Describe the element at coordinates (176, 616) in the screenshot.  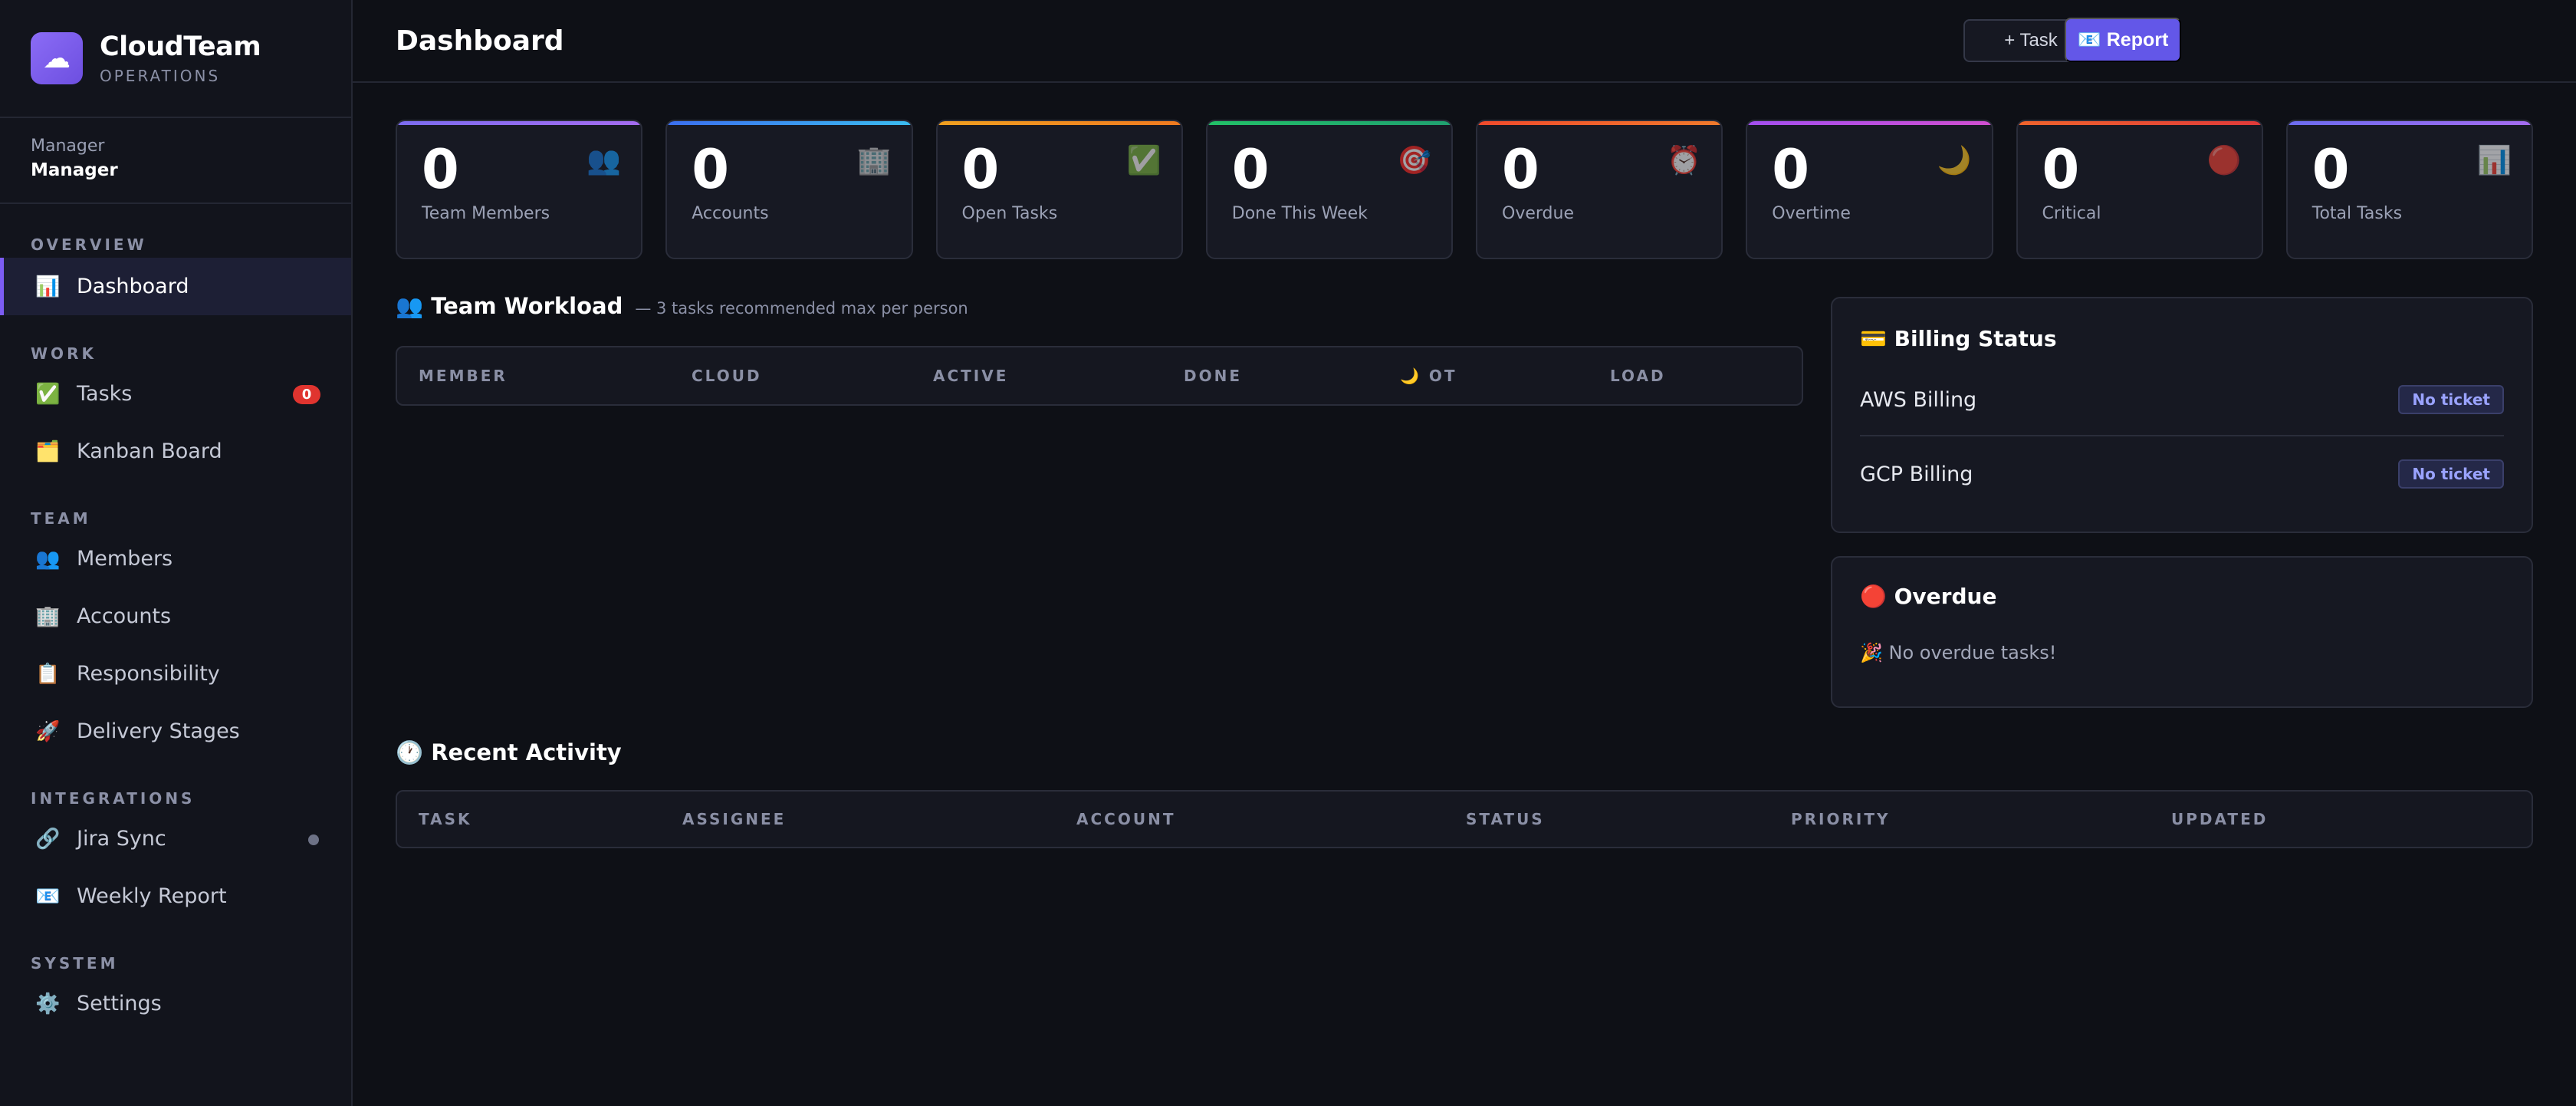
I see `sidebar-item-accounts: 🏢 Accounts` at that location.